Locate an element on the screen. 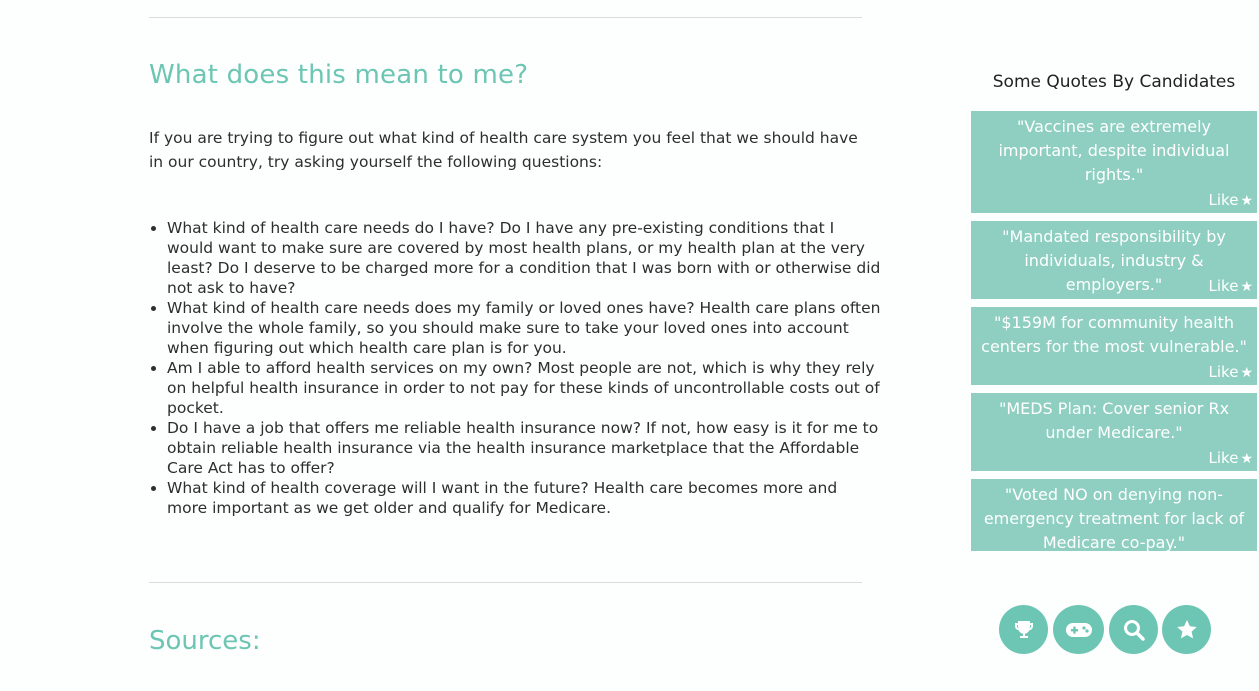 The width and height of the screenshot is (1259, 691). trophy-icon is located at coordinates (1023, 629).